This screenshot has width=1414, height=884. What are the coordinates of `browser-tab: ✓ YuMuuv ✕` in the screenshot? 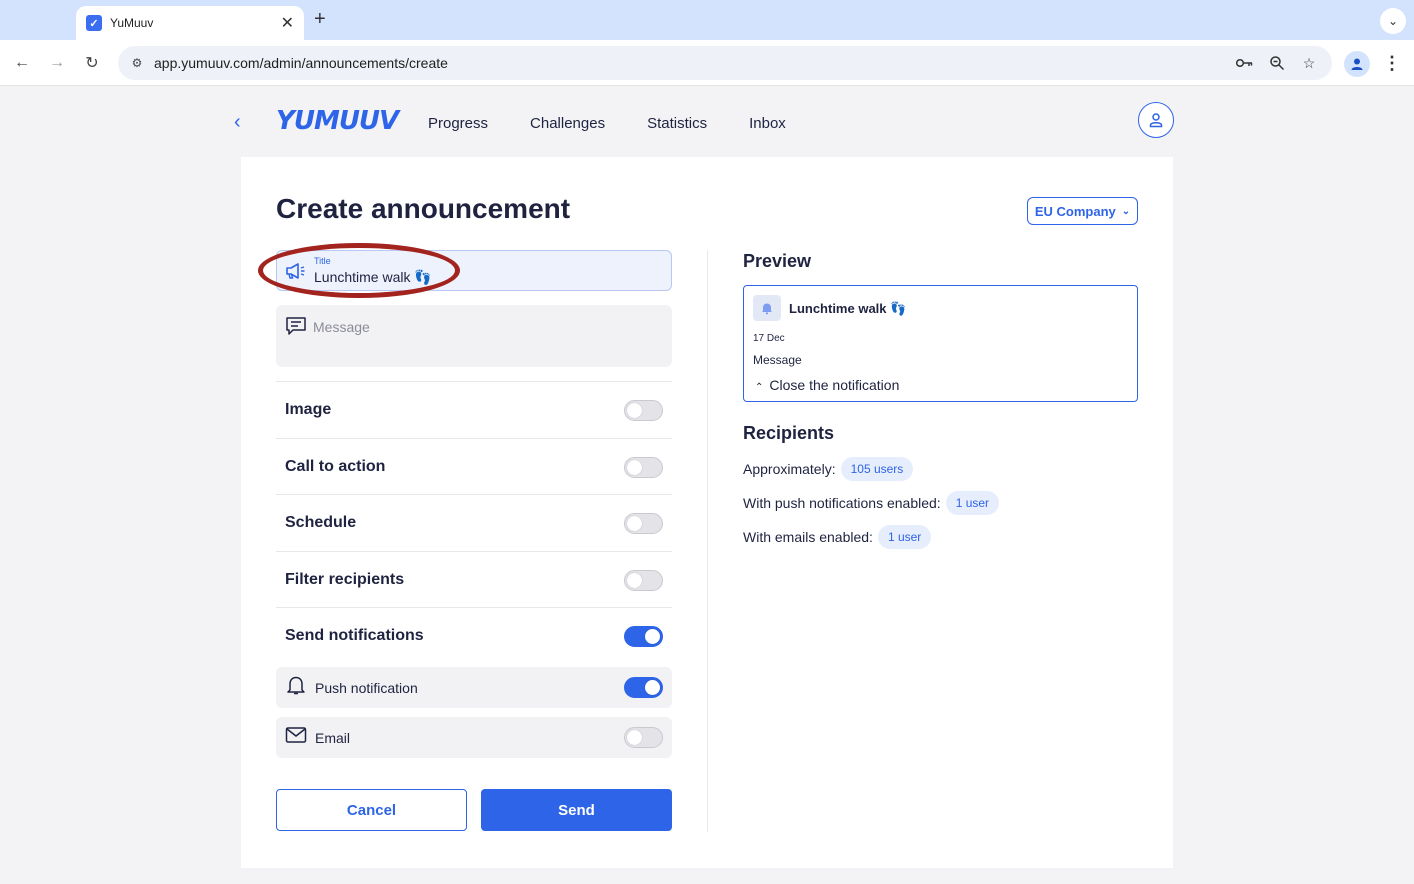 It's located at (190, 23).